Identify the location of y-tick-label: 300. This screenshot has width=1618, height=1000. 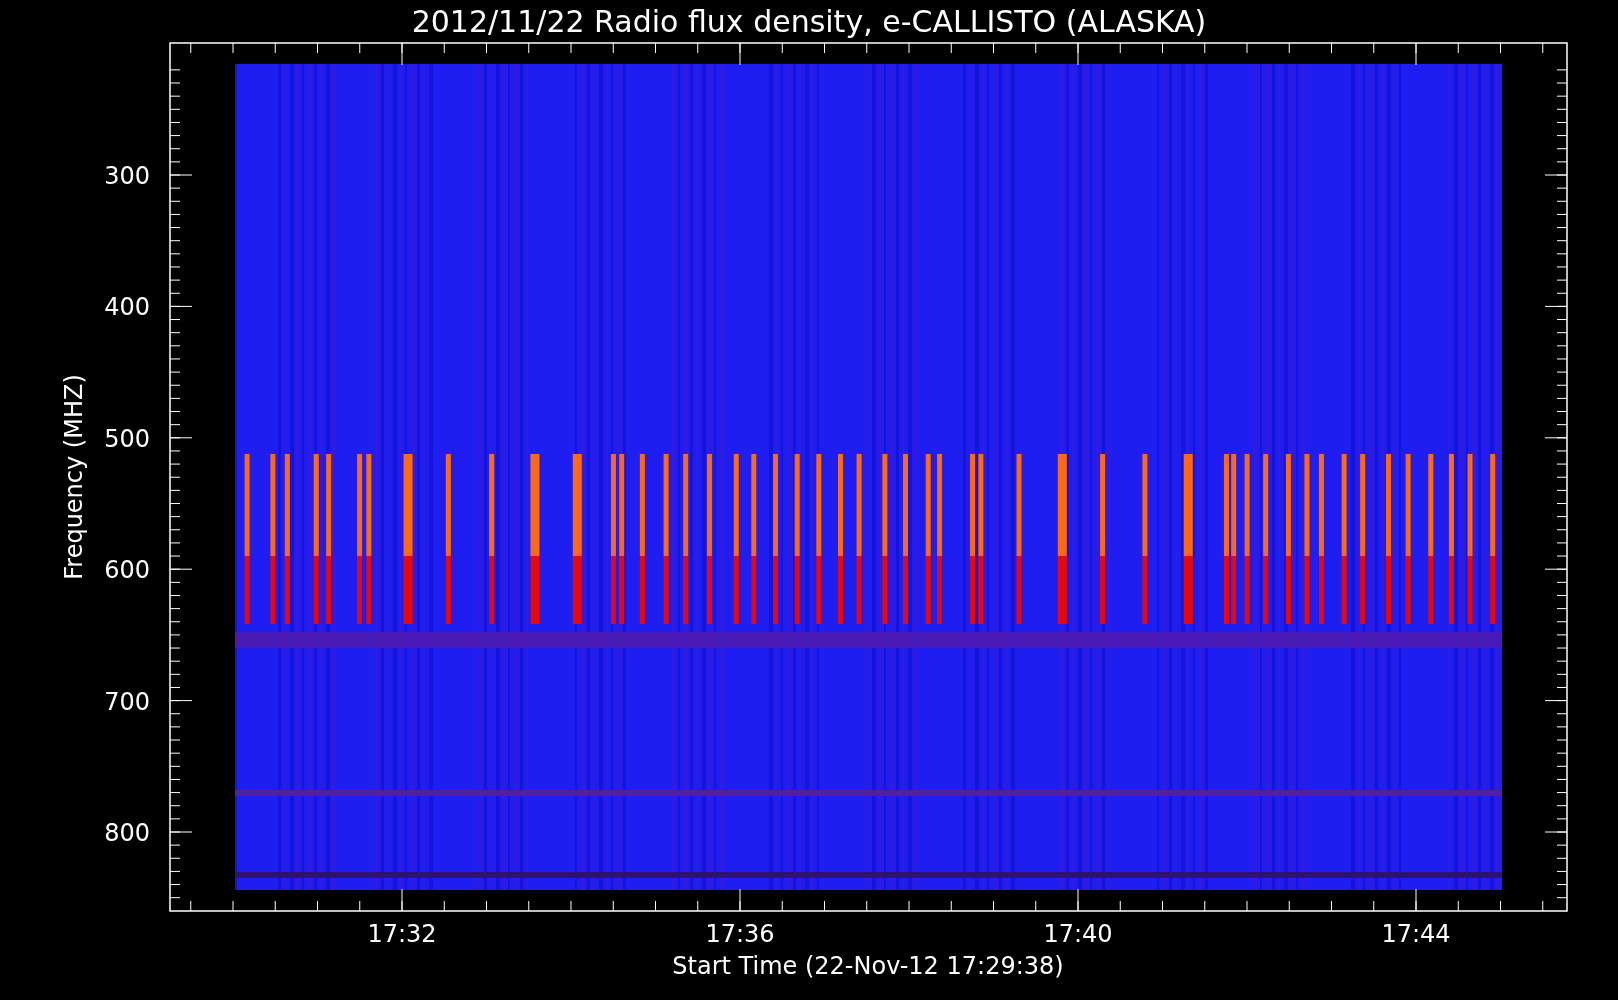
(127, 176).